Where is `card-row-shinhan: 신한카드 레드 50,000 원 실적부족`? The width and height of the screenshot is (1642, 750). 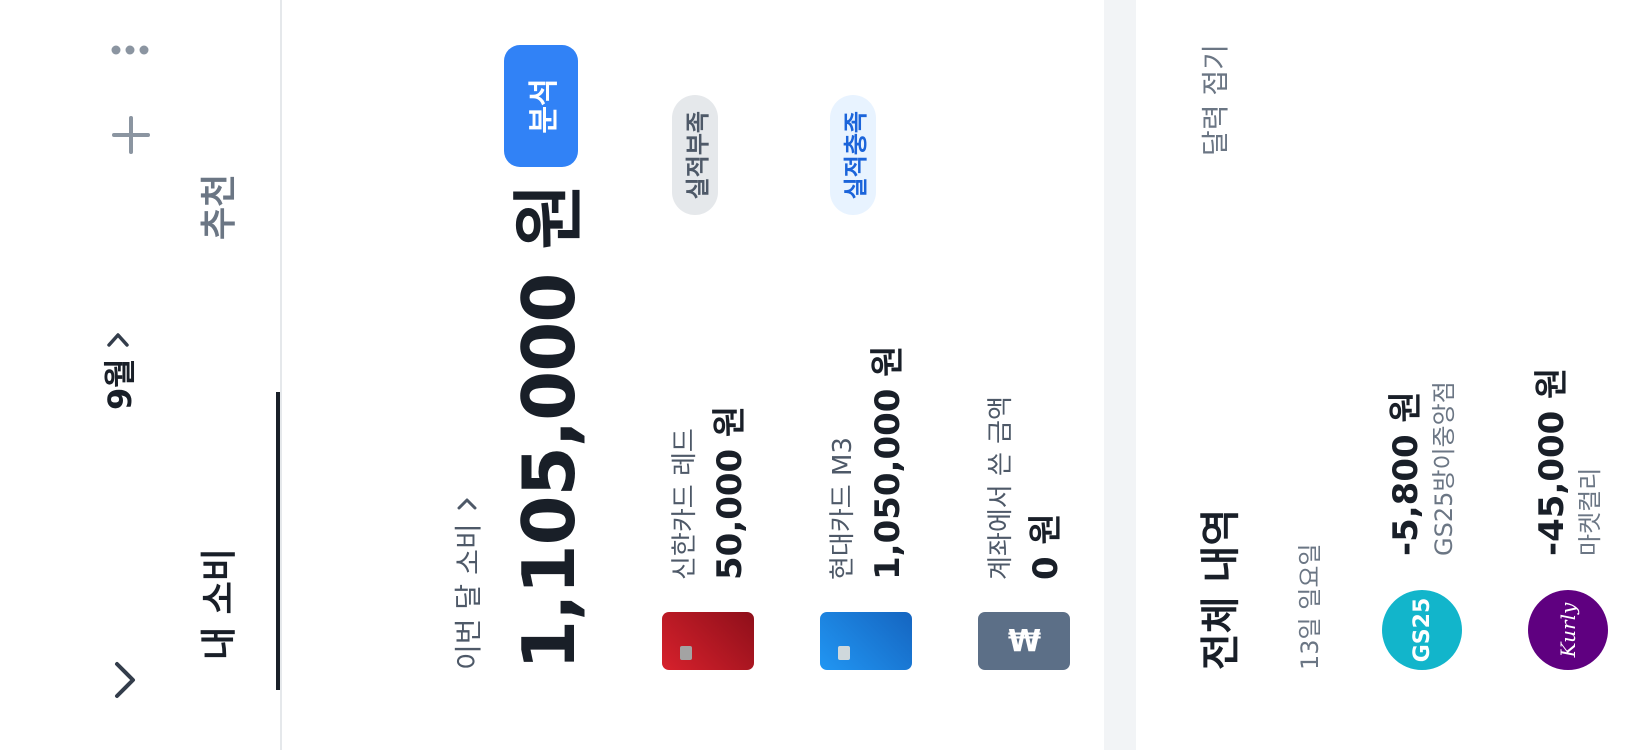
card-row-shinhan: 신한카드 레드 50,000 원 실적부족 is located at coordinates (722, 360).